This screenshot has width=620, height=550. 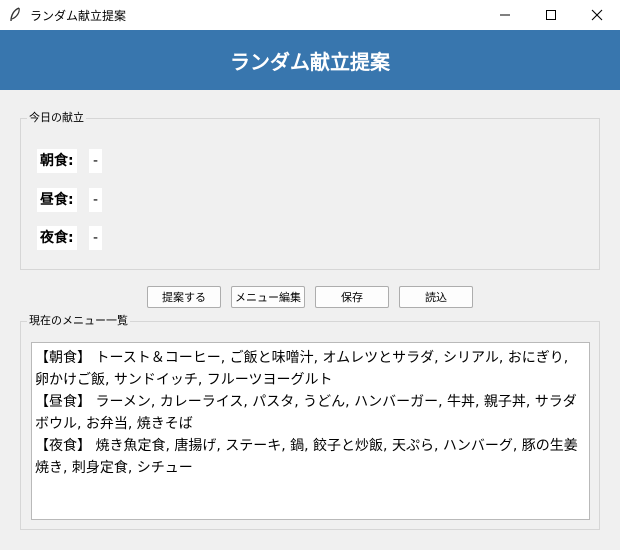 What do you see at coordinates (57, 161) in the screenshot?
I see `breakfast-label: 朝食:` at bounding box center [57, 161].